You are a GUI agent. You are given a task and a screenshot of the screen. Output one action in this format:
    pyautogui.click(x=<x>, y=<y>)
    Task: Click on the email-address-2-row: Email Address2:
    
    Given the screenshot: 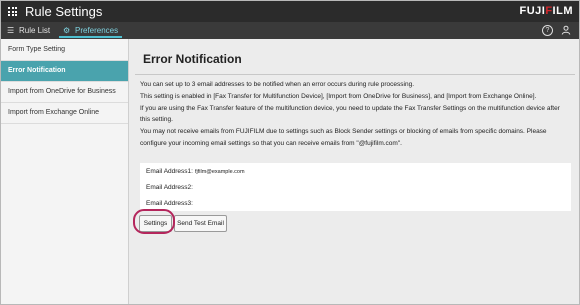 What is the action you would take?
    pyautogui.click(x=170, y=187)
    